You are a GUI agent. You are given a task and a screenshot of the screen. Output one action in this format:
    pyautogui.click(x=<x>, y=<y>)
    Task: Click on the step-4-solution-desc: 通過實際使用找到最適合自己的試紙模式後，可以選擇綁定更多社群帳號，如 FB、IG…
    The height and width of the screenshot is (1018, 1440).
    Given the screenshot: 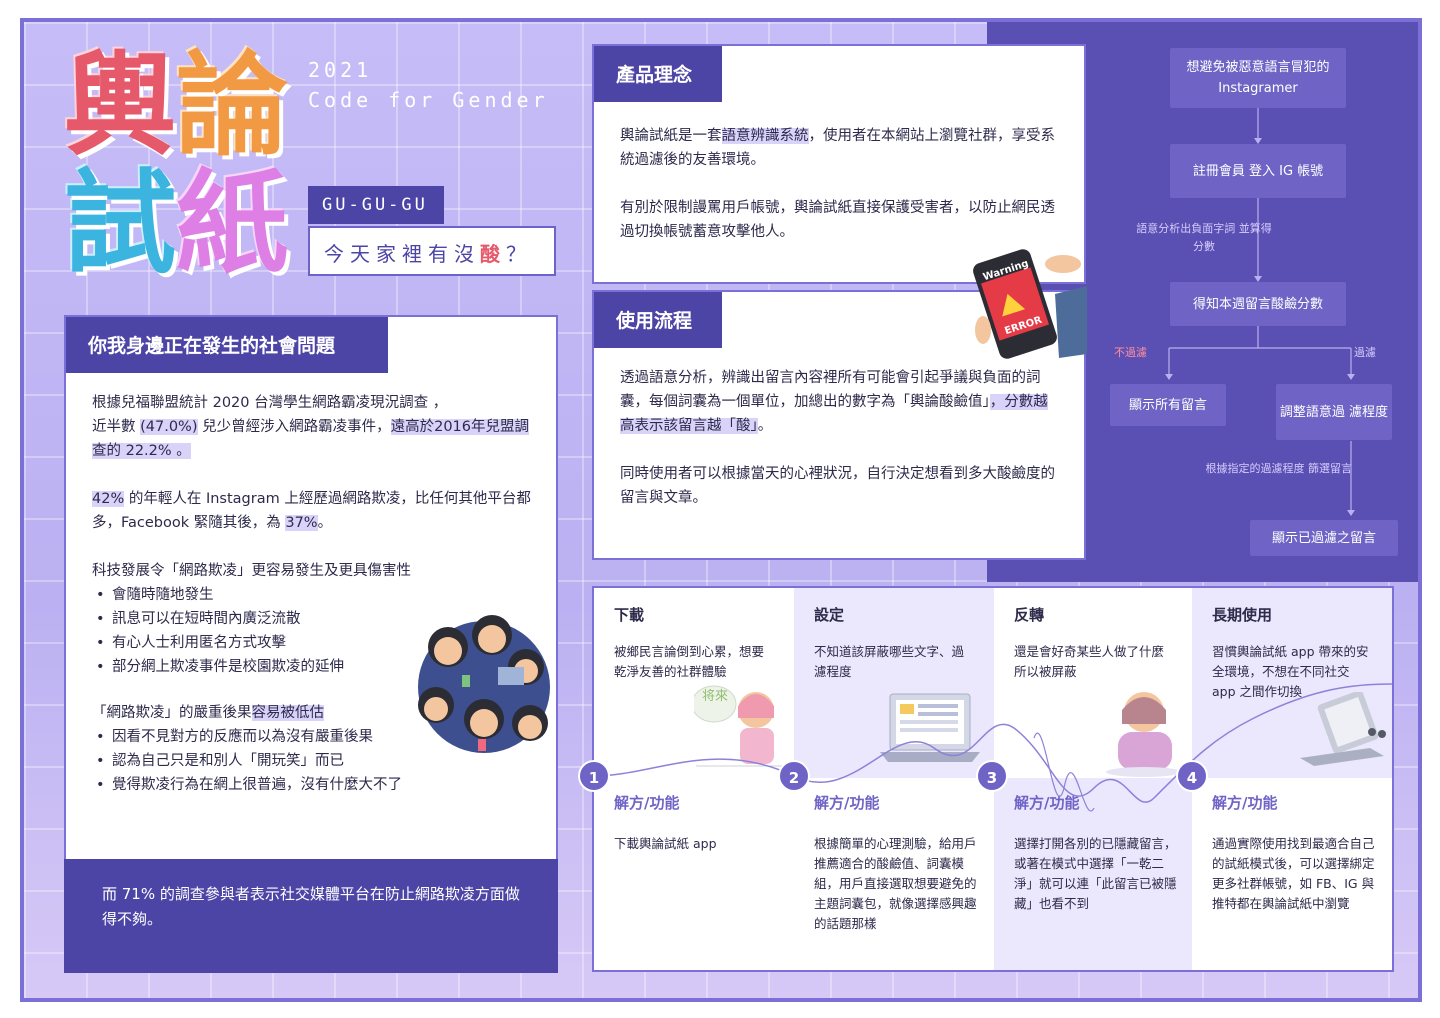 What is the action you would take?
    pyautogui.click(x=1293, y=873)
    